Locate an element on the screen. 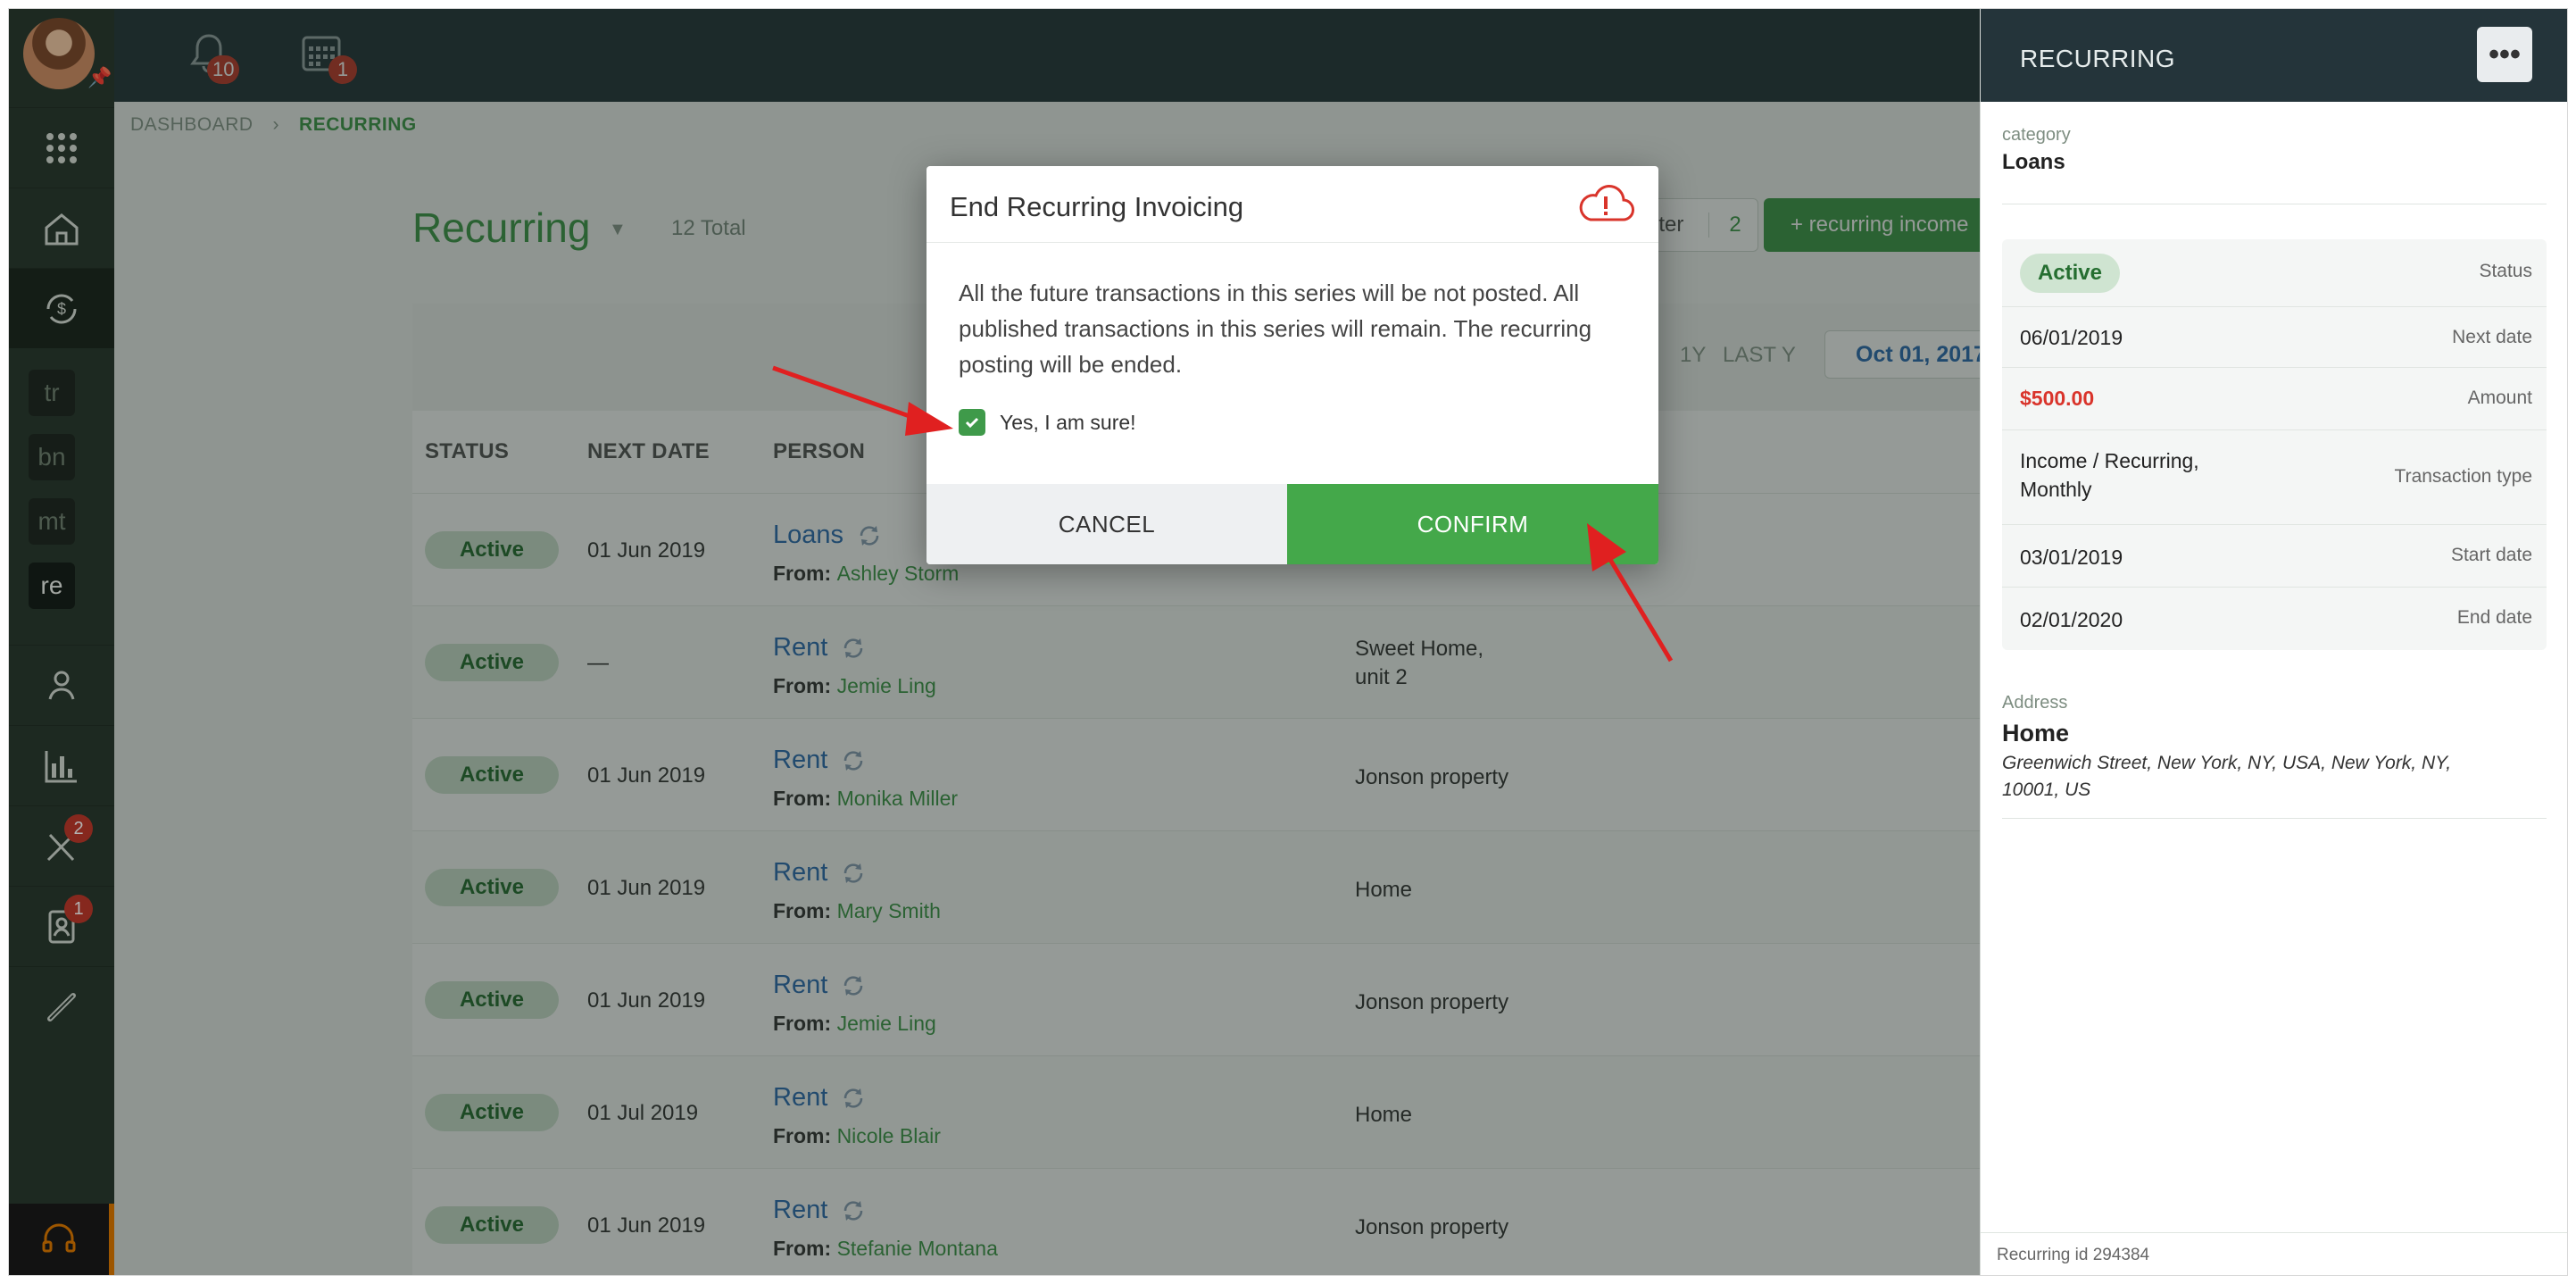 This screenshot has height=1284, width=2576. next-date-label: Next date is located at coordinates (2492, 337).